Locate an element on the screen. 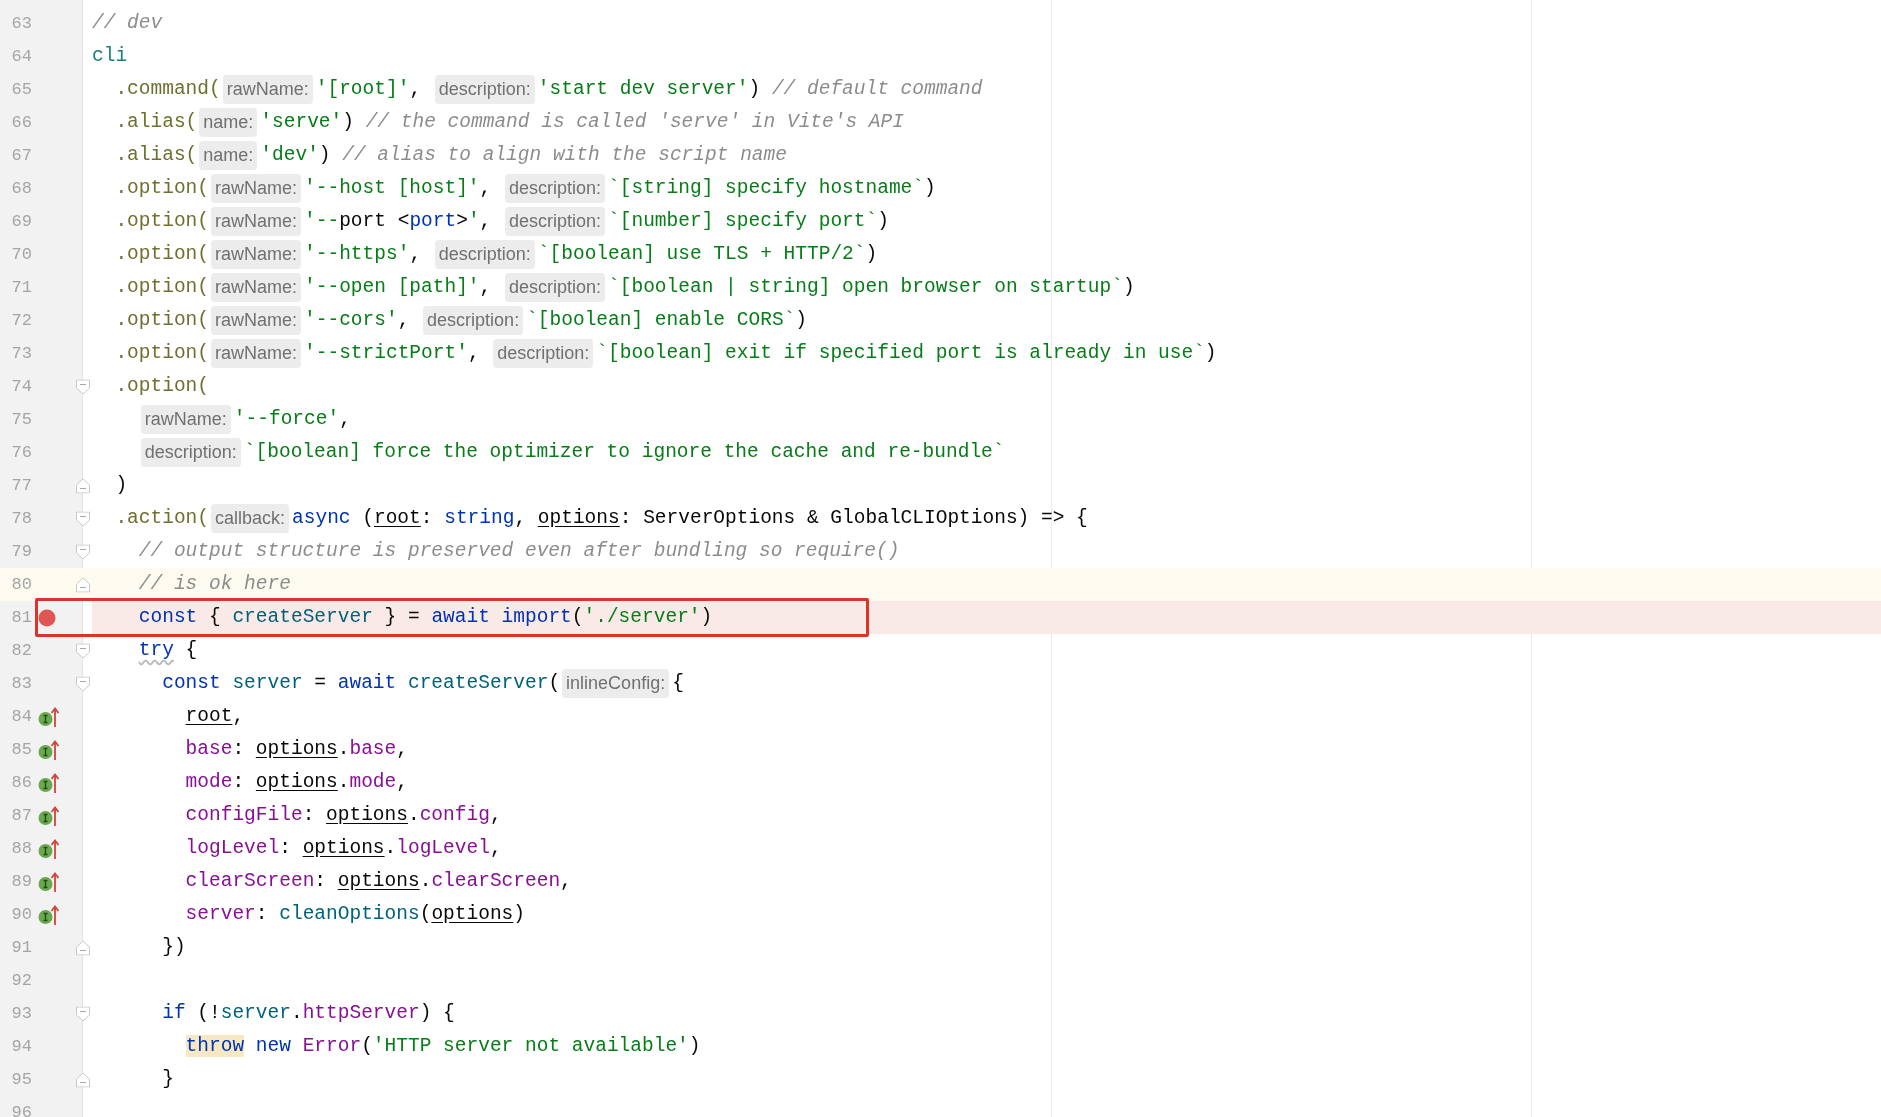 Image resolution: width=1881 pixels, height=1117 pixels. line-number: 70 is located at coordinates (21, 254).